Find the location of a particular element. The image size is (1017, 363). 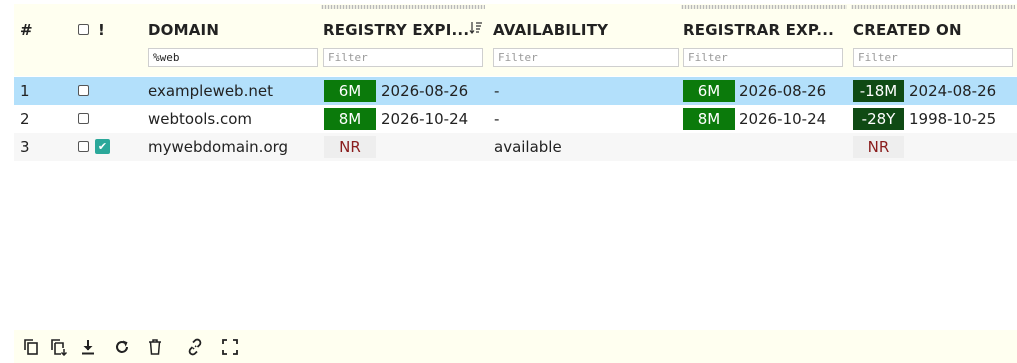

column-header-created-on: CREATED ON is located at coordinates (934, 40).